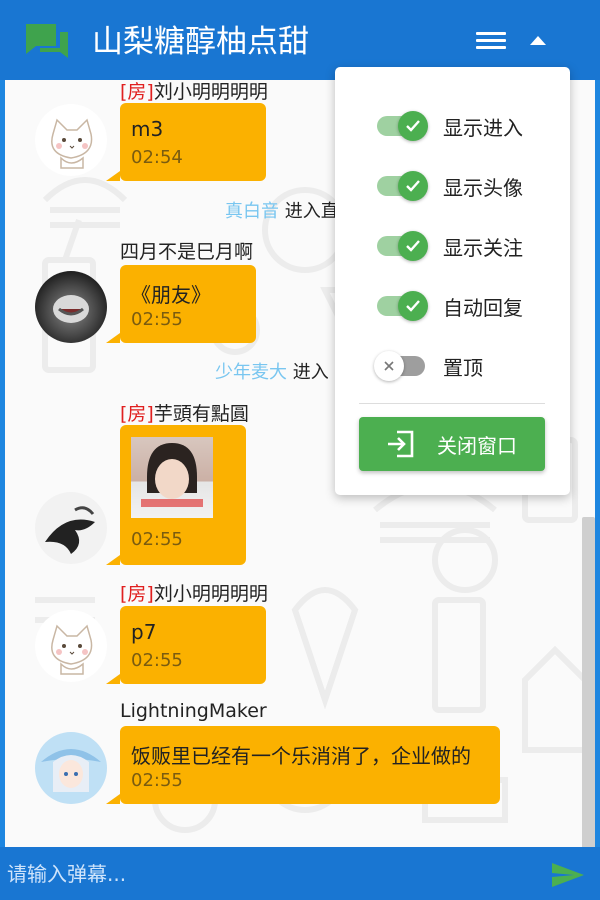 The height and width of the screenshot is (900, 600). I want to click on selfie-photo, so click(172, 475).